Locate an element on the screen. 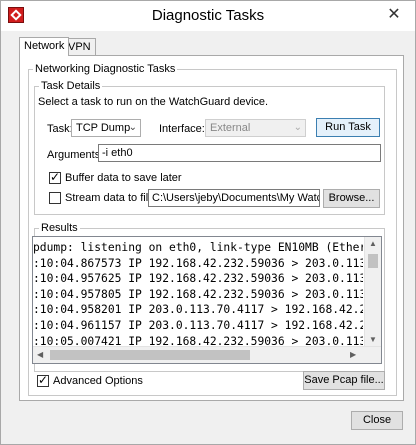 The image size is (416, 445). stream-path-input: C:\Users\jeby\Documents\My WatchGuard is located at coordinates (234, 198).